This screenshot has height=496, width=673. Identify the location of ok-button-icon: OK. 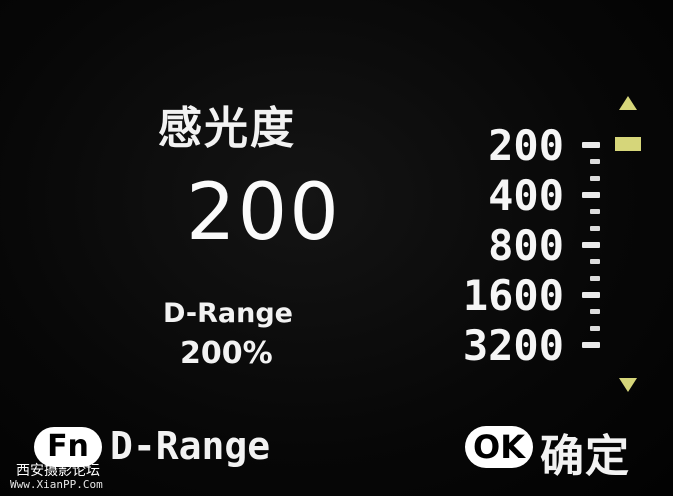
(499, 447).